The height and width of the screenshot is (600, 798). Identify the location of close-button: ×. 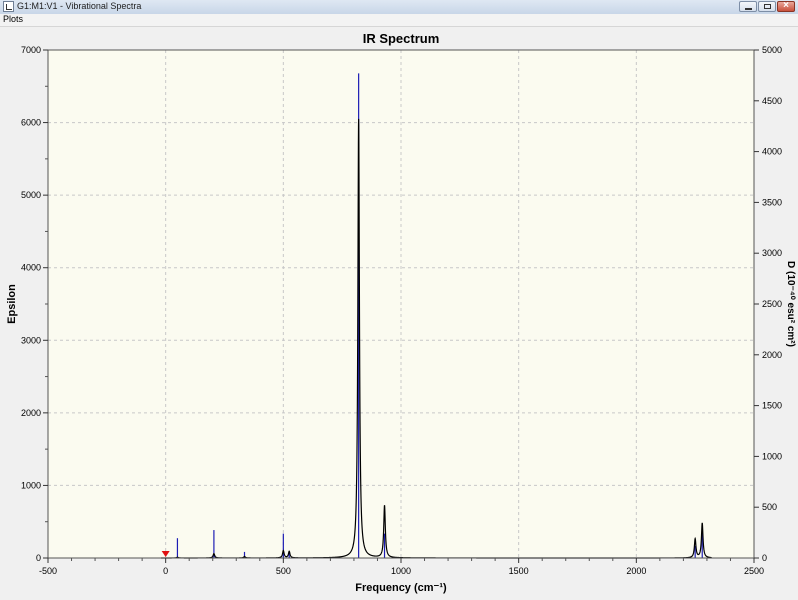
(786, 6).